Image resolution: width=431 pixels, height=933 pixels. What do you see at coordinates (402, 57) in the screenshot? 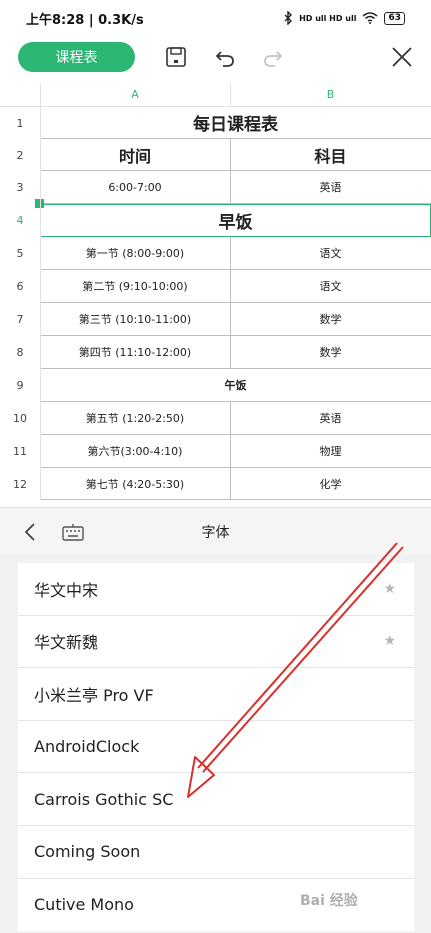
I see `close-icon` at bounding box center [402, 57].